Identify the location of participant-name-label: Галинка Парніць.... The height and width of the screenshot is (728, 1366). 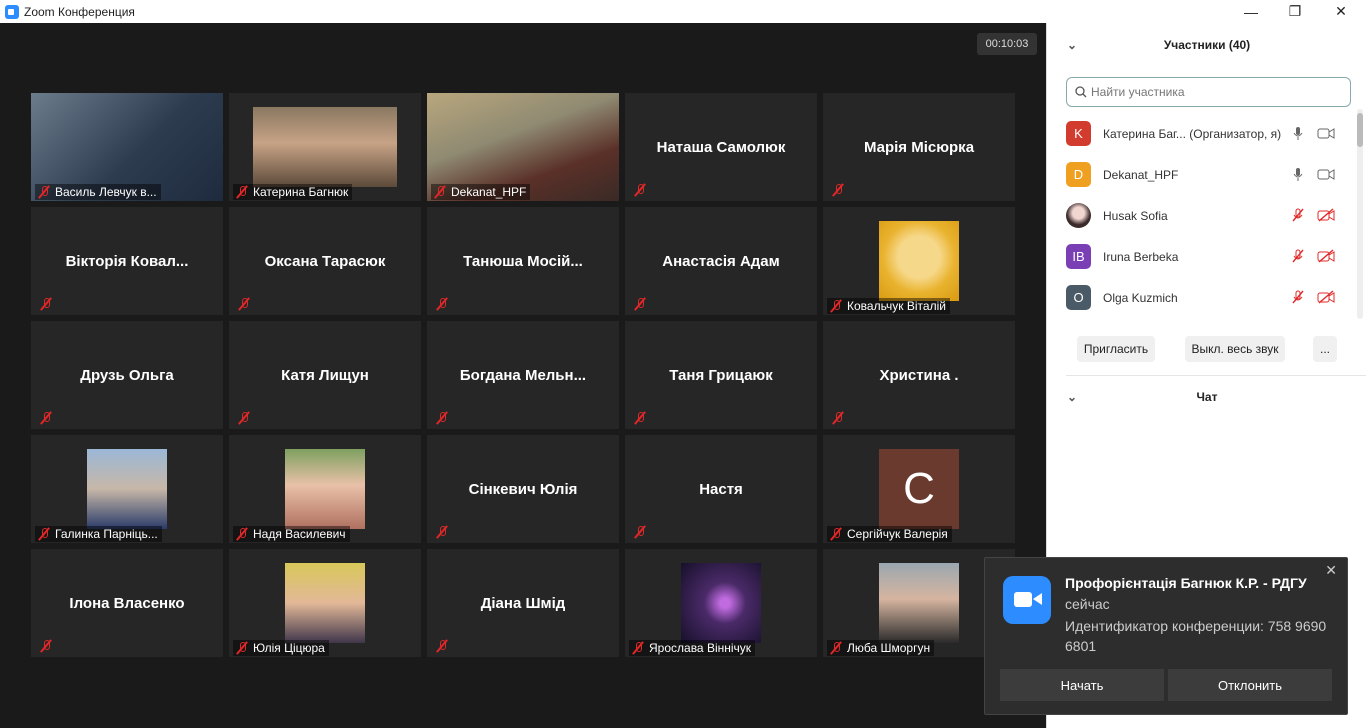
(98, 534).